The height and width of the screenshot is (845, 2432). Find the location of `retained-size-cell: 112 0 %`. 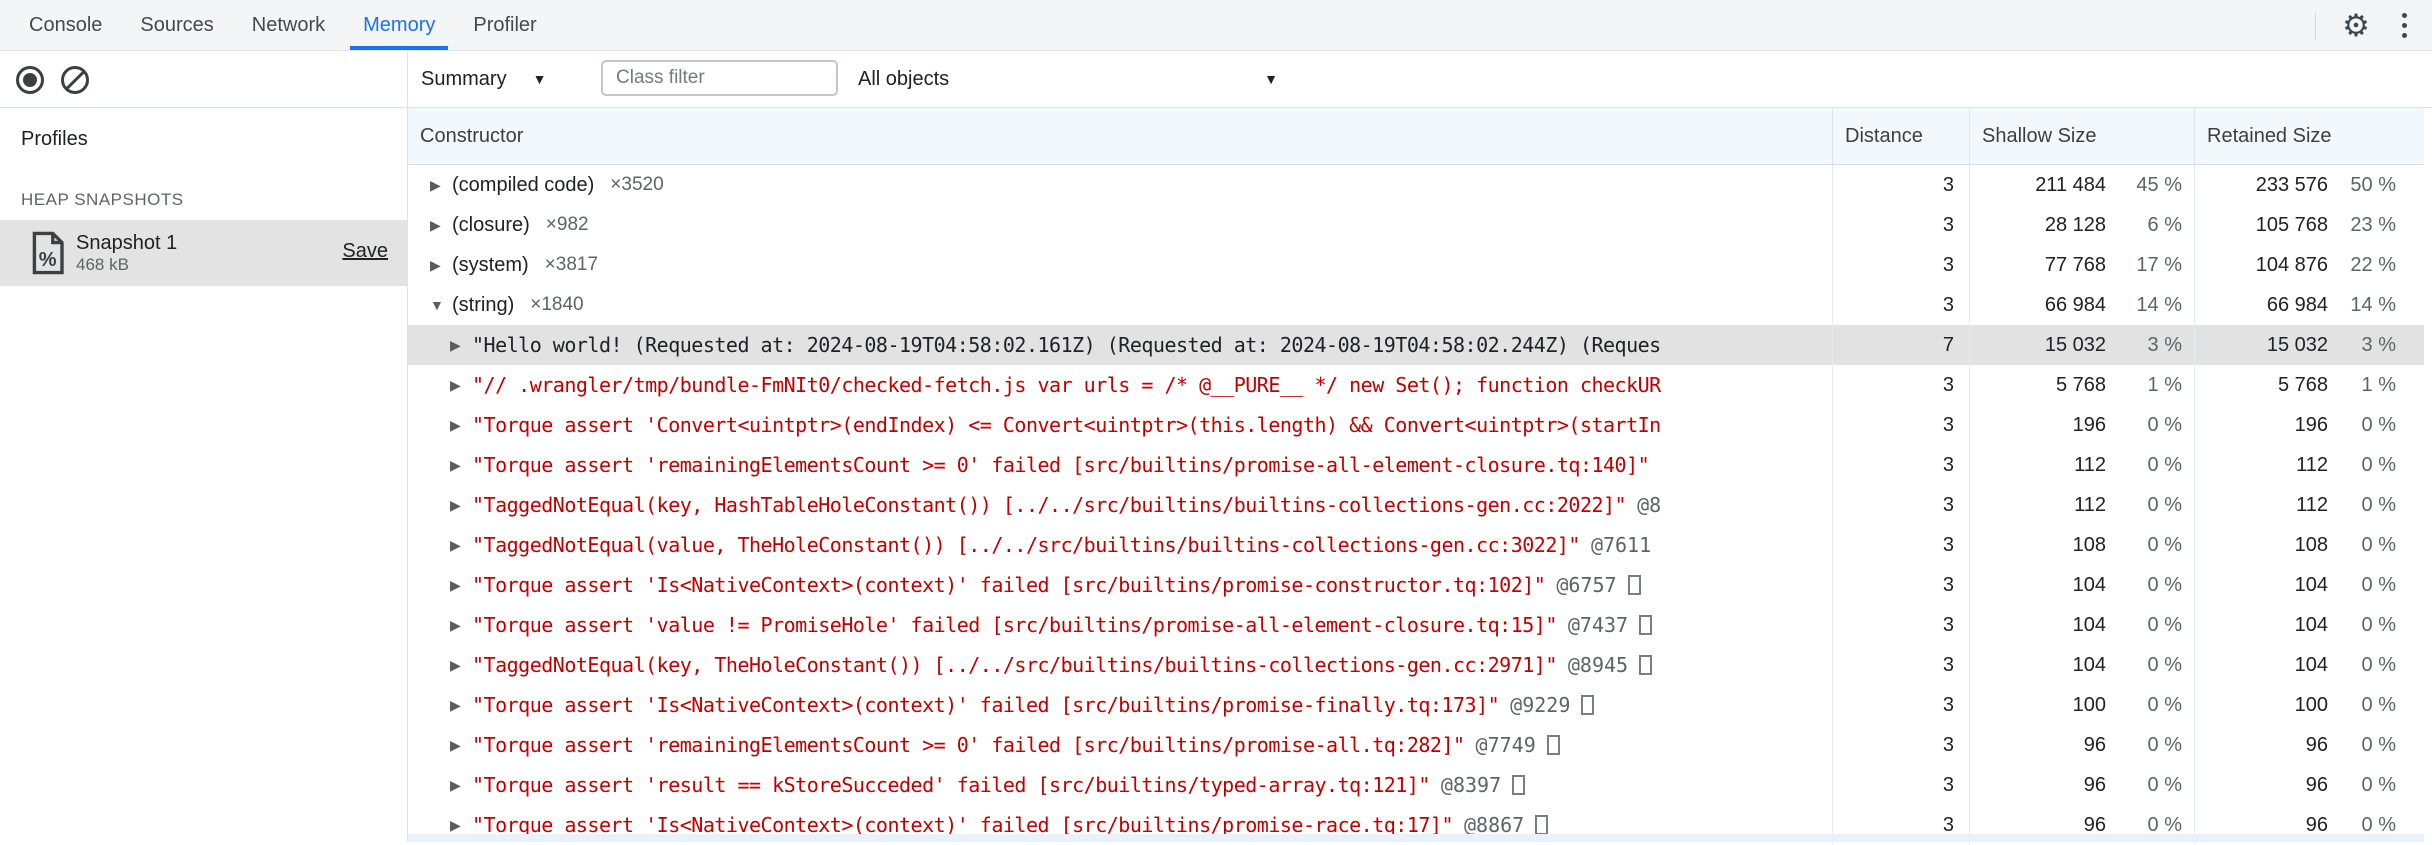

retained-size-cell: 112 0 % is located at coordinates (2309, 465).